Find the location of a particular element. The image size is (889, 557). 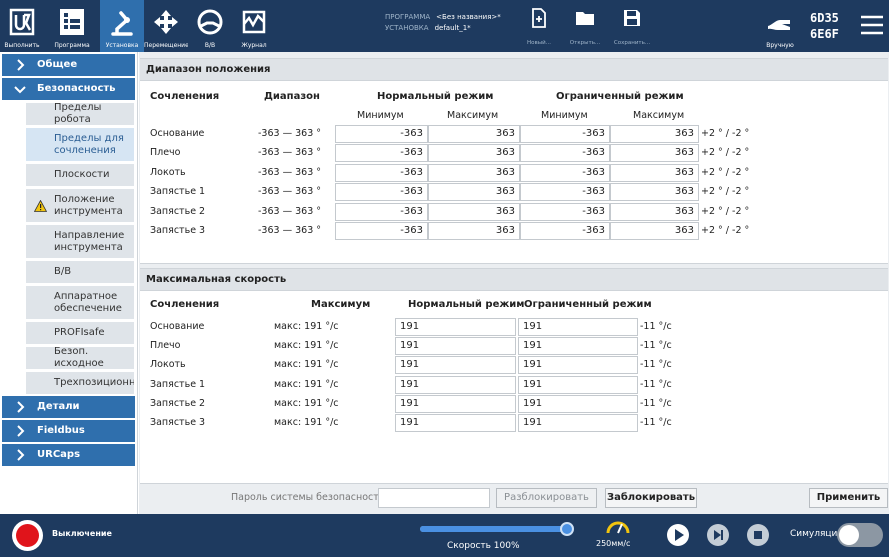

safety-password-label: Пароль системы безопасности is located at coordinates (308, 497).